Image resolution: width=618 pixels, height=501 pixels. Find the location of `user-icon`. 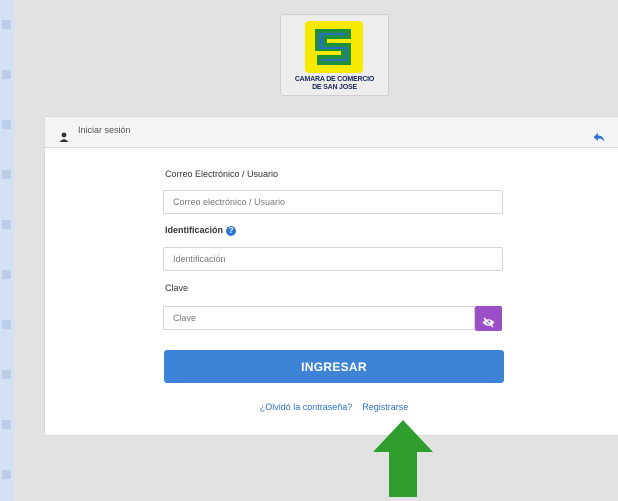

user-icon is located at coordinates (64, 136).